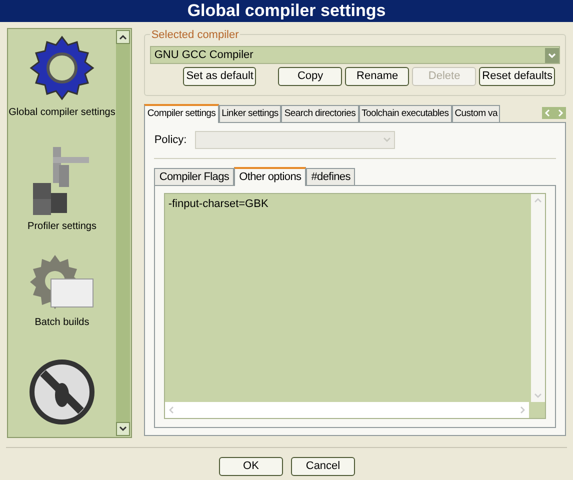 The image size is (573, 480). What do you see at coordinates (123, 429) in the screenshot?
I see `scroll-down-icon` at bounding box center [123, 429].